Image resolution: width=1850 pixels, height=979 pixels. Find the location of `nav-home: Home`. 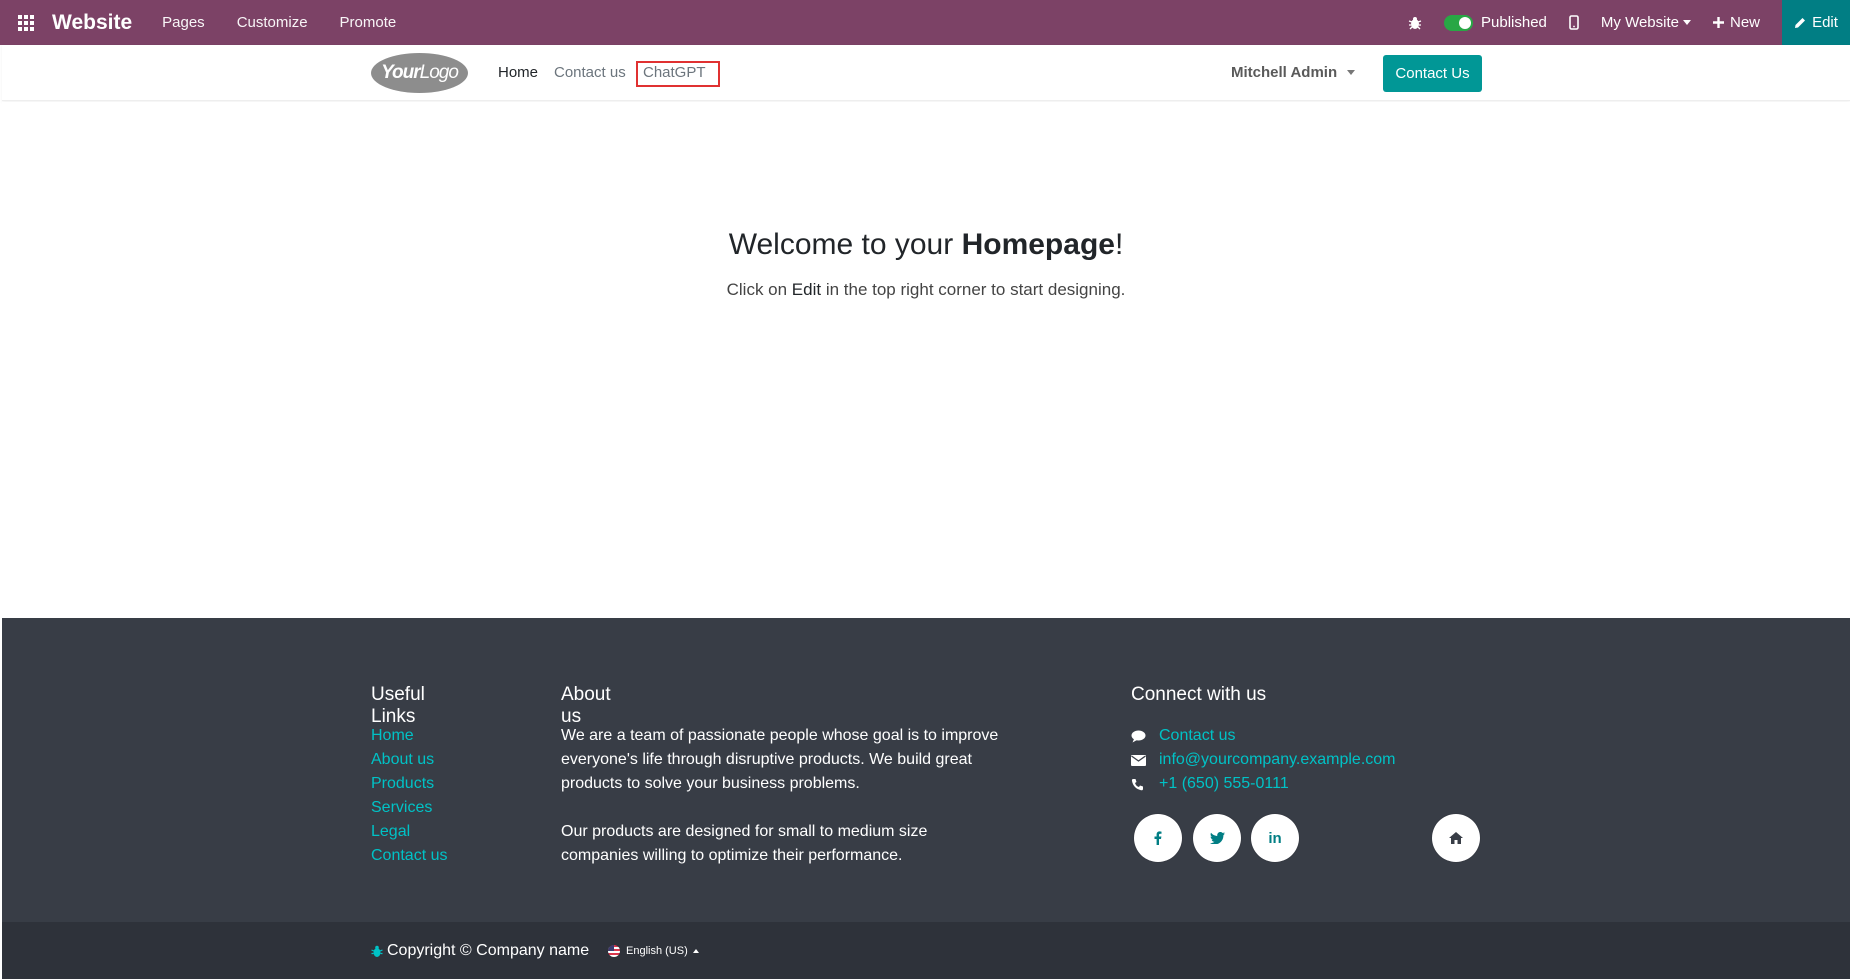

nav-home: Home is located at coordinates (518, 72).